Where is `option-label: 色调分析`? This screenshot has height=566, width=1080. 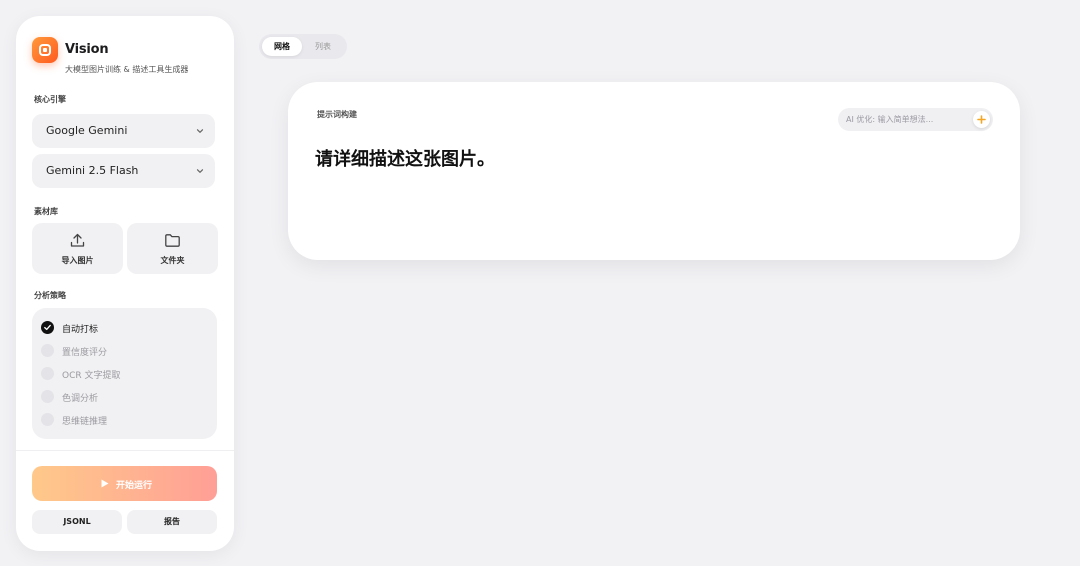 option-label: 色调分析 is located at coordinates (80, 399).